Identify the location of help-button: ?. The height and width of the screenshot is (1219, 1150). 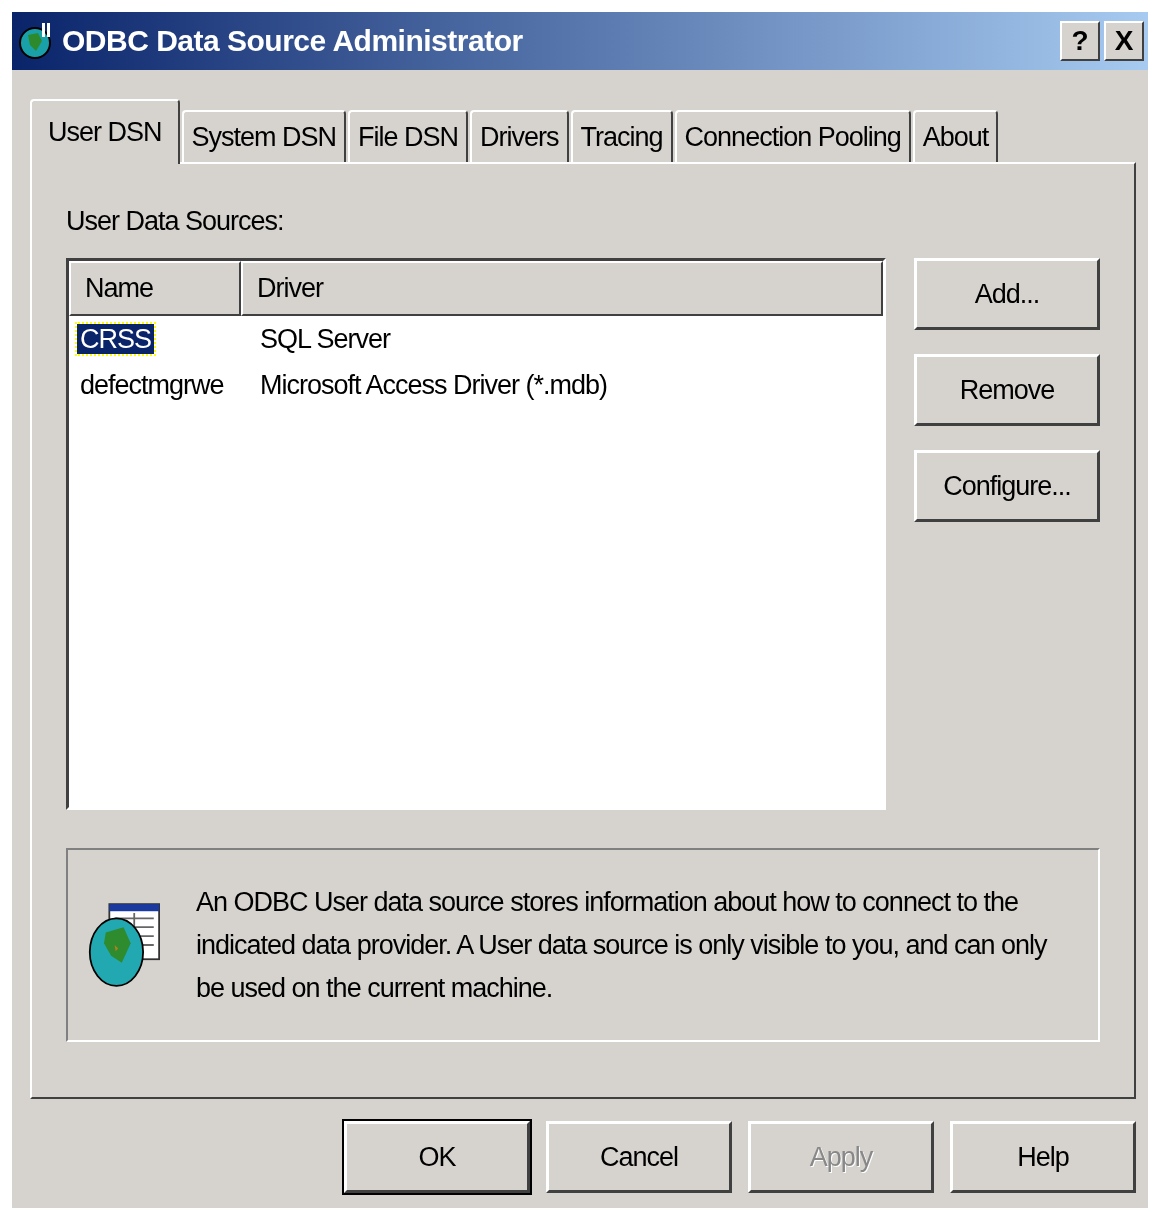
(1080, 41).